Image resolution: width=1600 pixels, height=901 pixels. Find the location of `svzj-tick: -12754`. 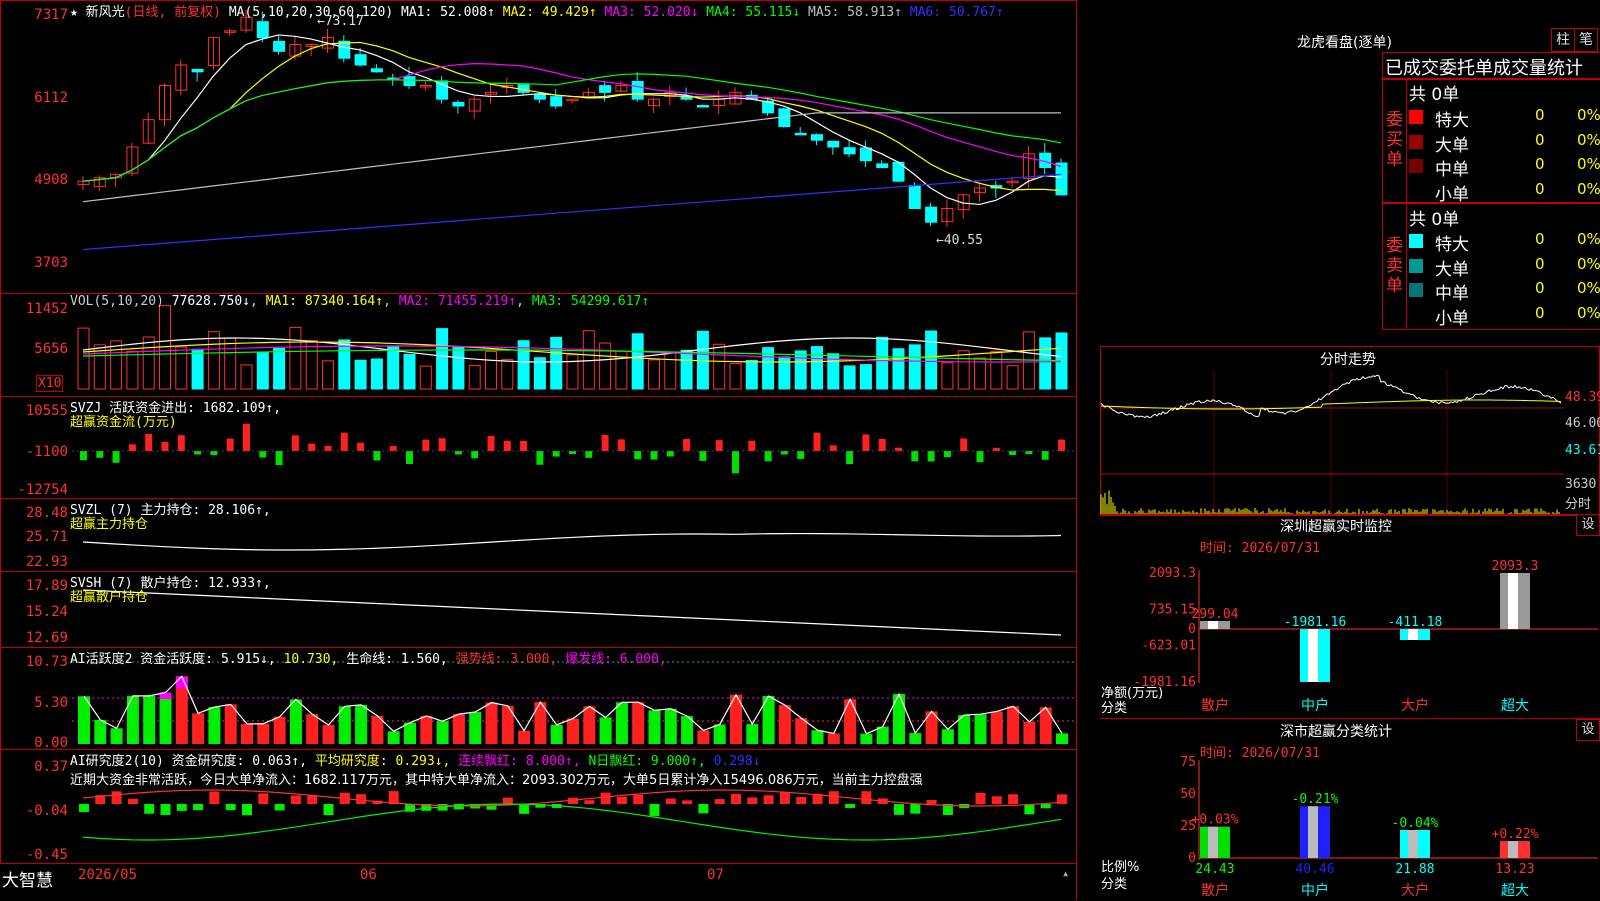

svzj-tick: -12754 is located at coordinates (34, 490).